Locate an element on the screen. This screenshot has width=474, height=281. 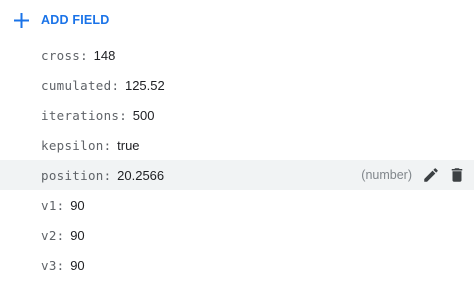
field-value: true is located at coordinates (128, 145).